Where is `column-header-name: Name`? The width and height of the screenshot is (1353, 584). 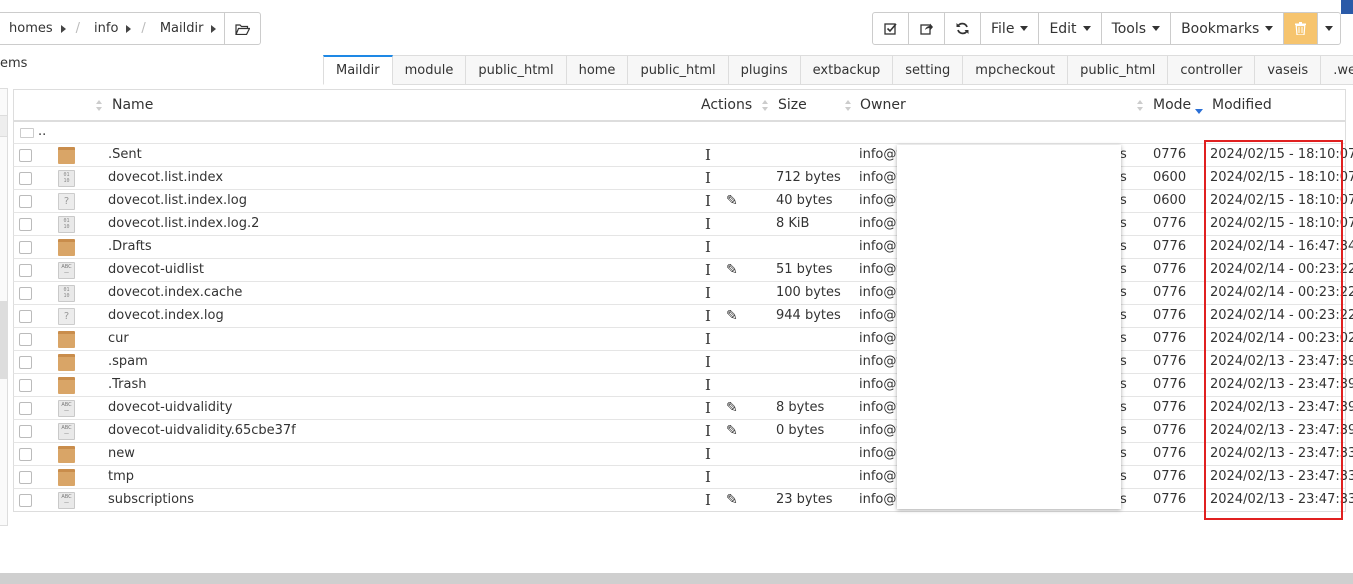
column-header-name: Name is located at coordinates (132, 105).